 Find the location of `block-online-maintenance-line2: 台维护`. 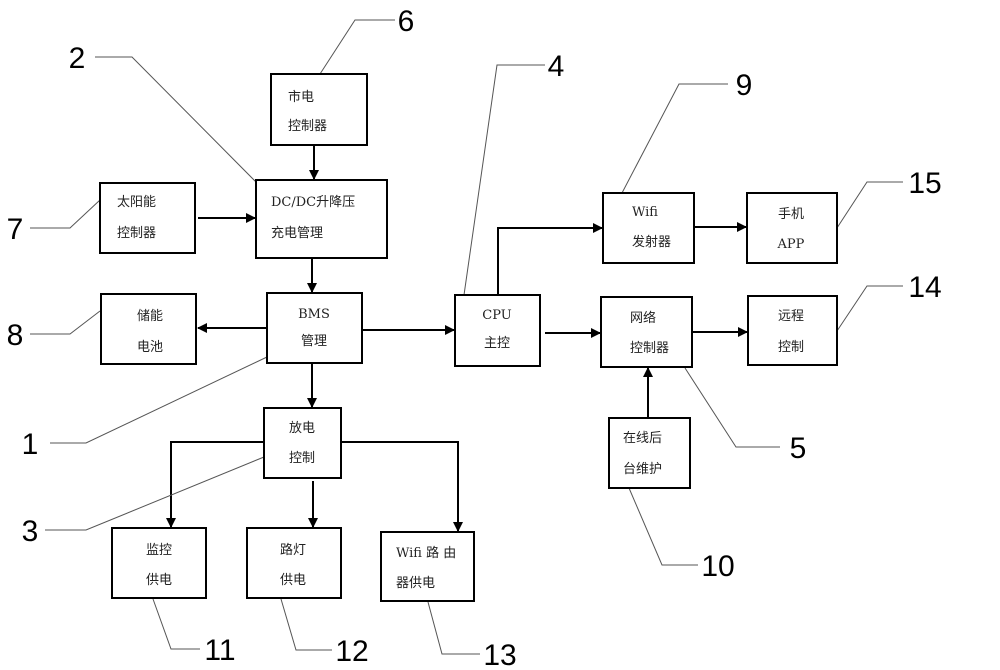

block-online-maintenance-line2: 台维护 is located at coordinates (642, 469).